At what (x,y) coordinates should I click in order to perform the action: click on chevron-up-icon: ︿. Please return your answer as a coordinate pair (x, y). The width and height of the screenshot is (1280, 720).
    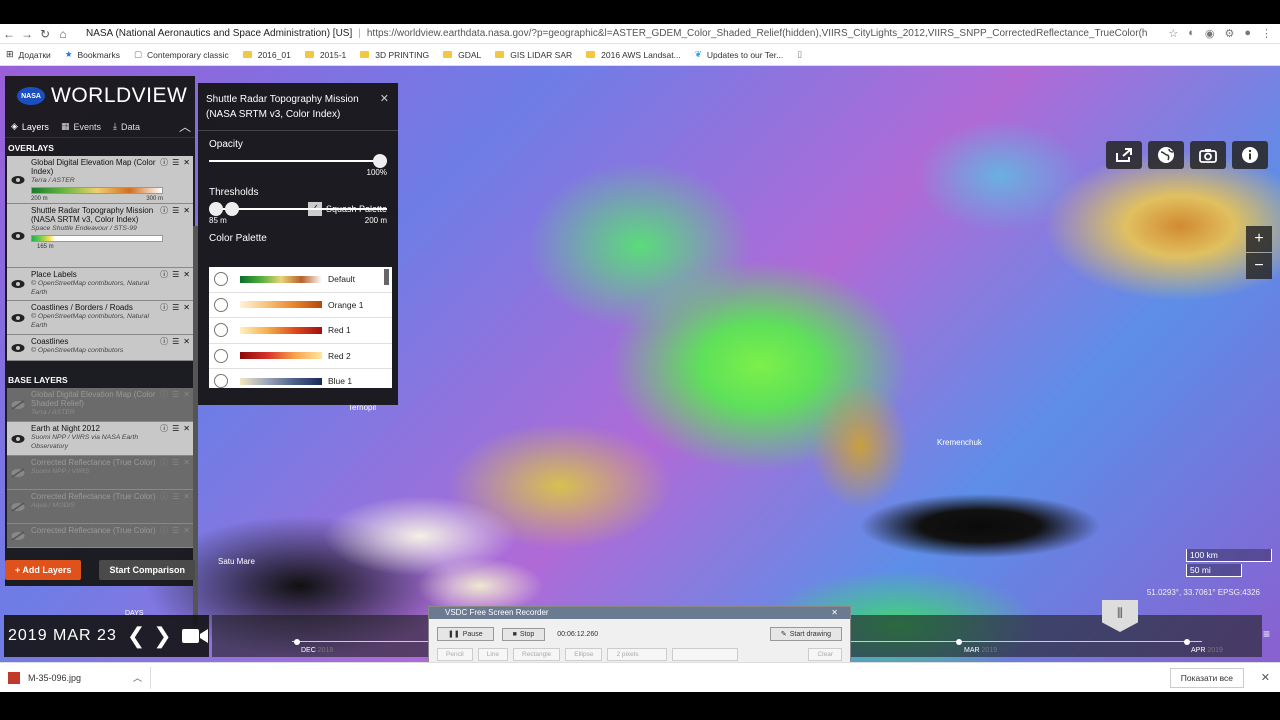
    Looking at the image, I should click on (137, 677).